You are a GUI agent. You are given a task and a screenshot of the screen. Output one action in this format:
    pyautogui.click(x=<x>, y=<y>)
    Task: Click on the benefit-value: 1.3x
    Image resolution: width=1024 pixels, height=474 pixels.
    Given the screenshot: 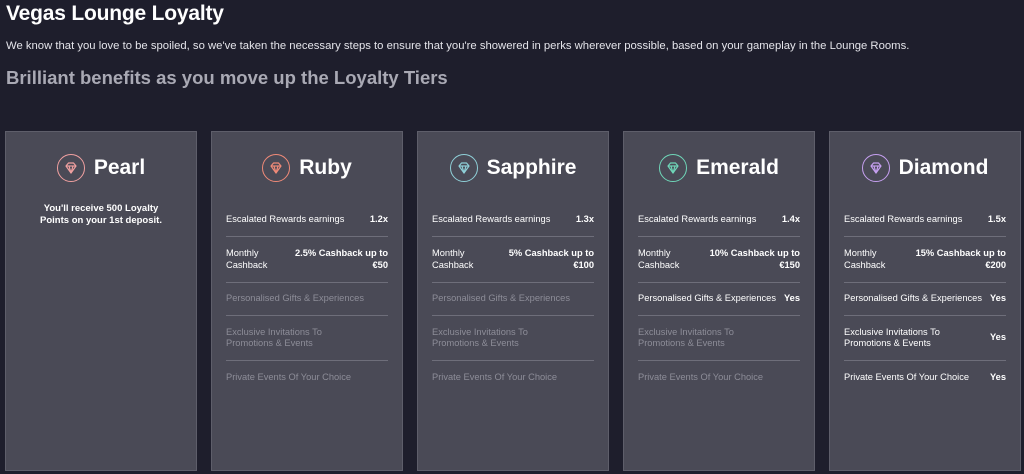 What is the action you would take?
    pyautogui.click(x=584, y=218)
    